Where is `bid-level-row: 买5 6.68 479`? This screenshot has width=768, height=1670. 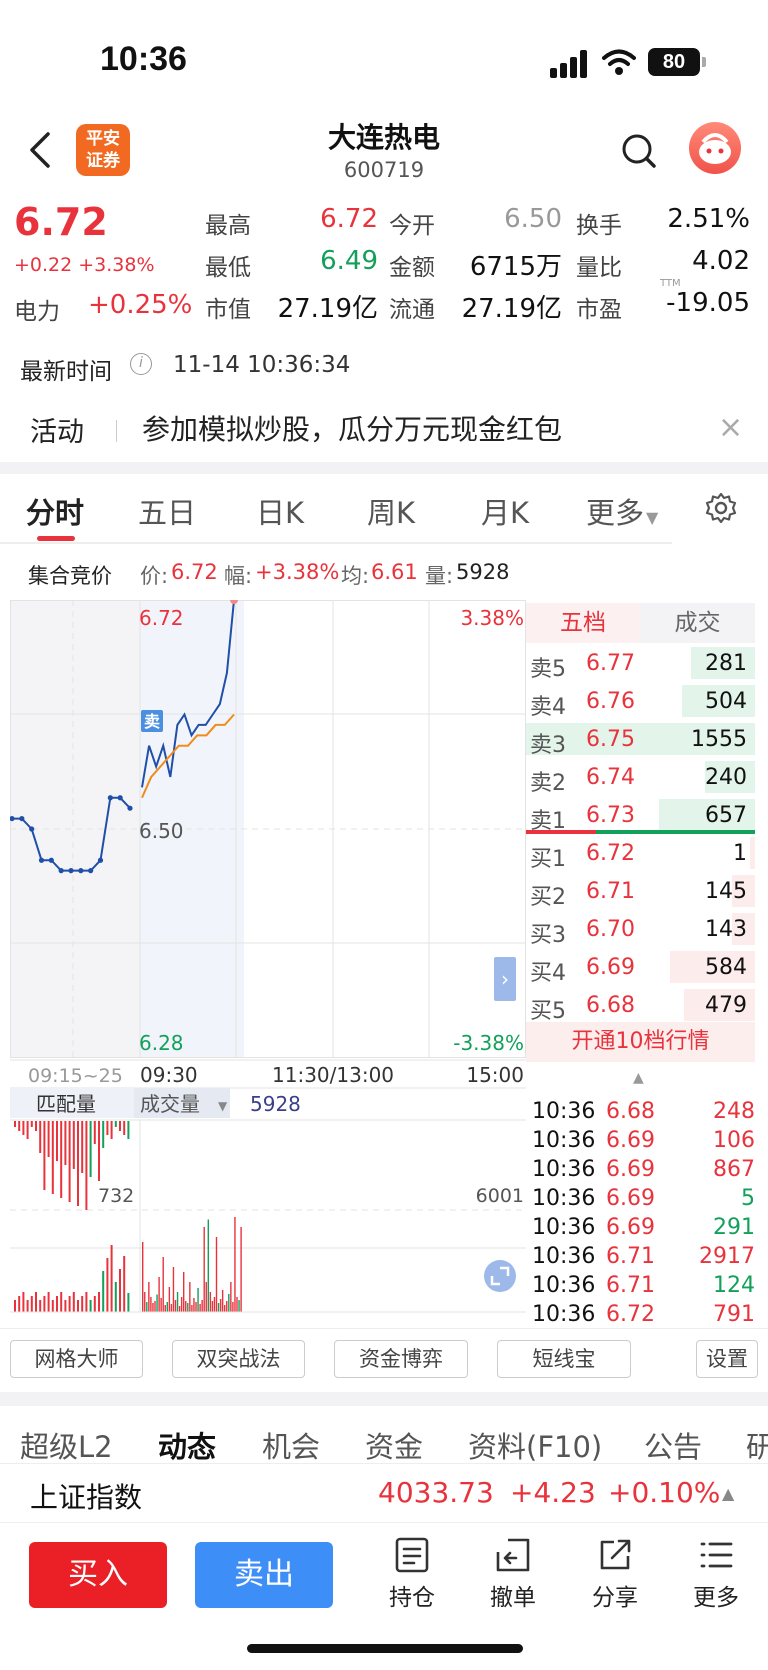 bid-level-row: 买5 6.68 479 is located at coordinates (640, 1005).